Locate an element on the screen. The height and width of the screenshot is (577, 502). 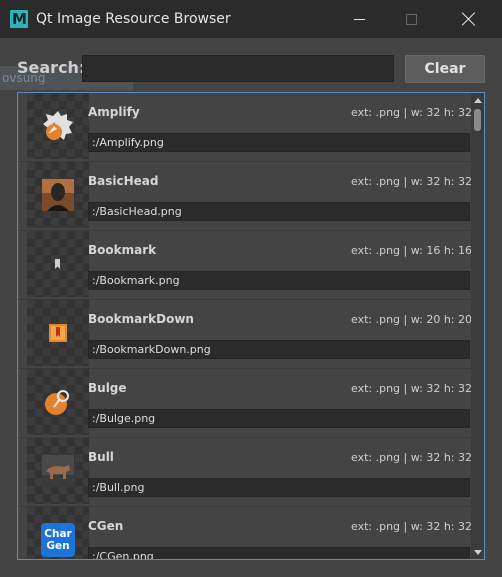
resource-path-field: :/Amplify.png is located at coordinates (279, 142).